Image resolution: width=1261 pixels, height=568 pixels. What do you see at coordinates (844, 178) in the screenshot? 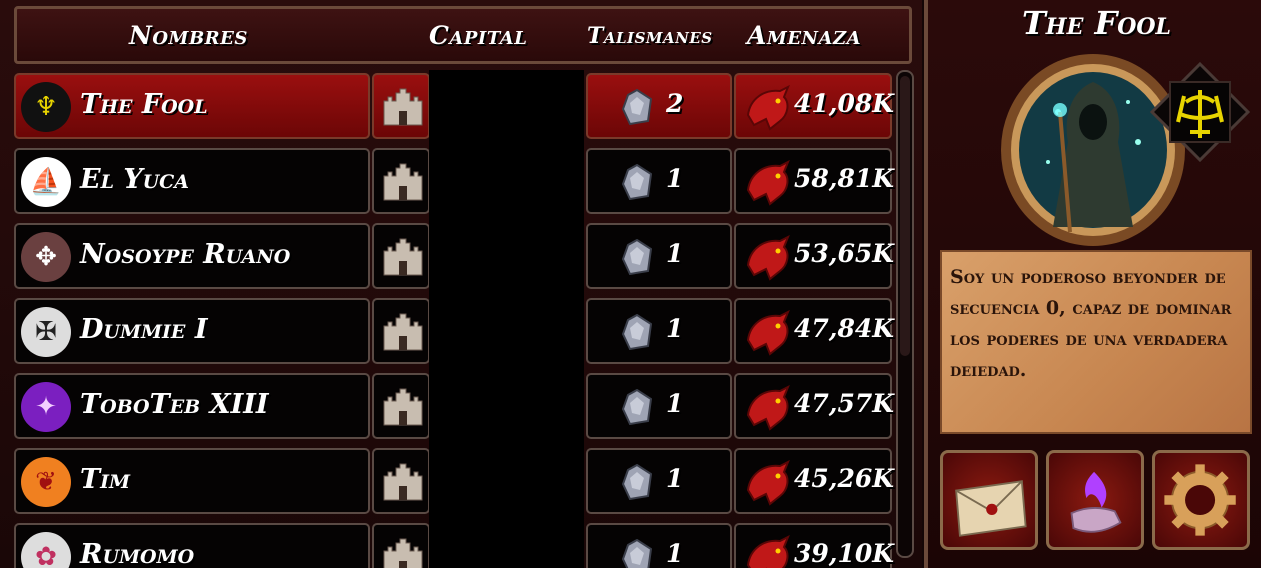
I see `threat-value: 58,81K` at bounding box center [844, 178].